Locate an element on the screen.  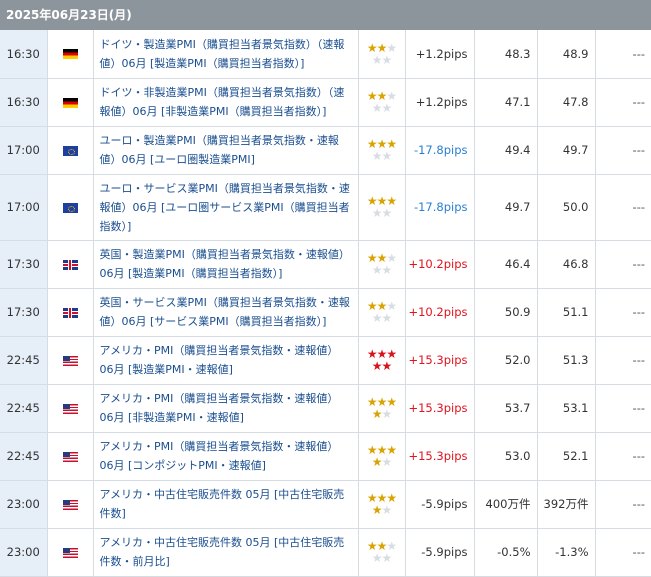
forecast-value: 51.1 is located at coordinates (566, 312).